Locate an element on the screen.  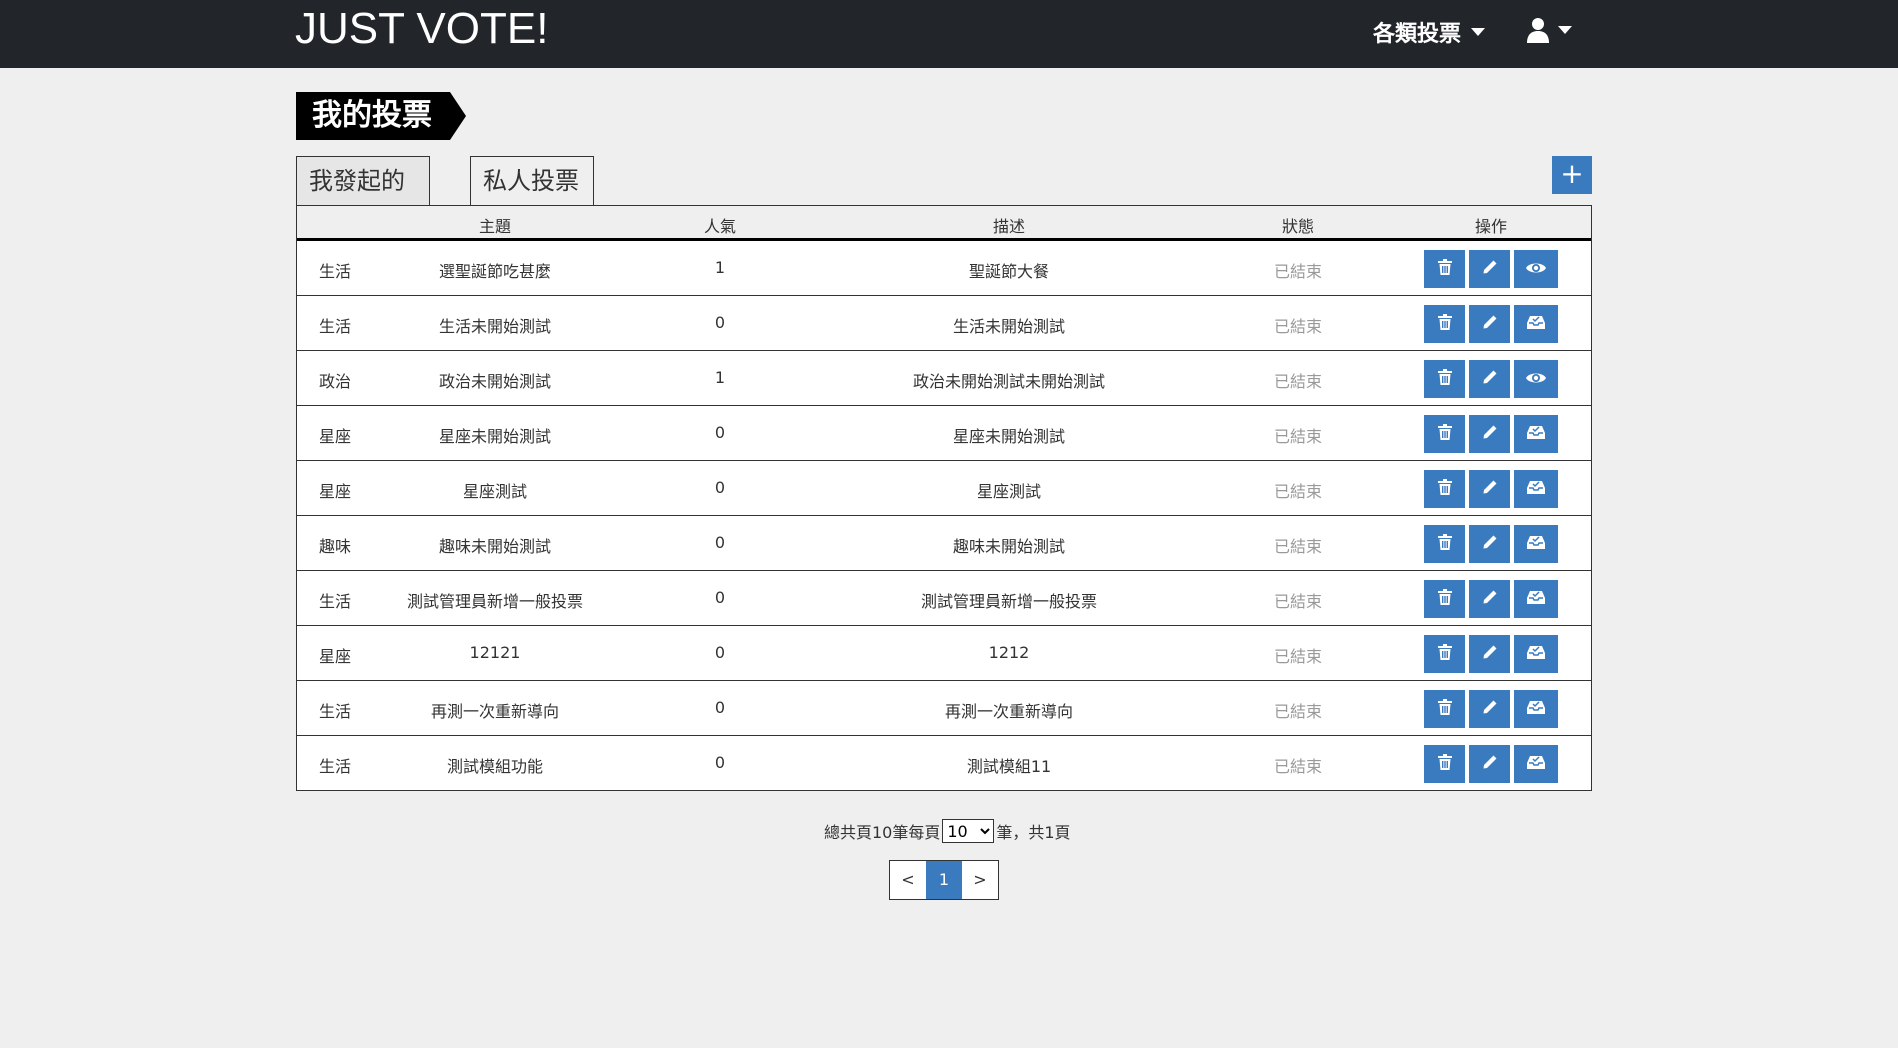
next-page-button: > is located at coordinates (980, 880).